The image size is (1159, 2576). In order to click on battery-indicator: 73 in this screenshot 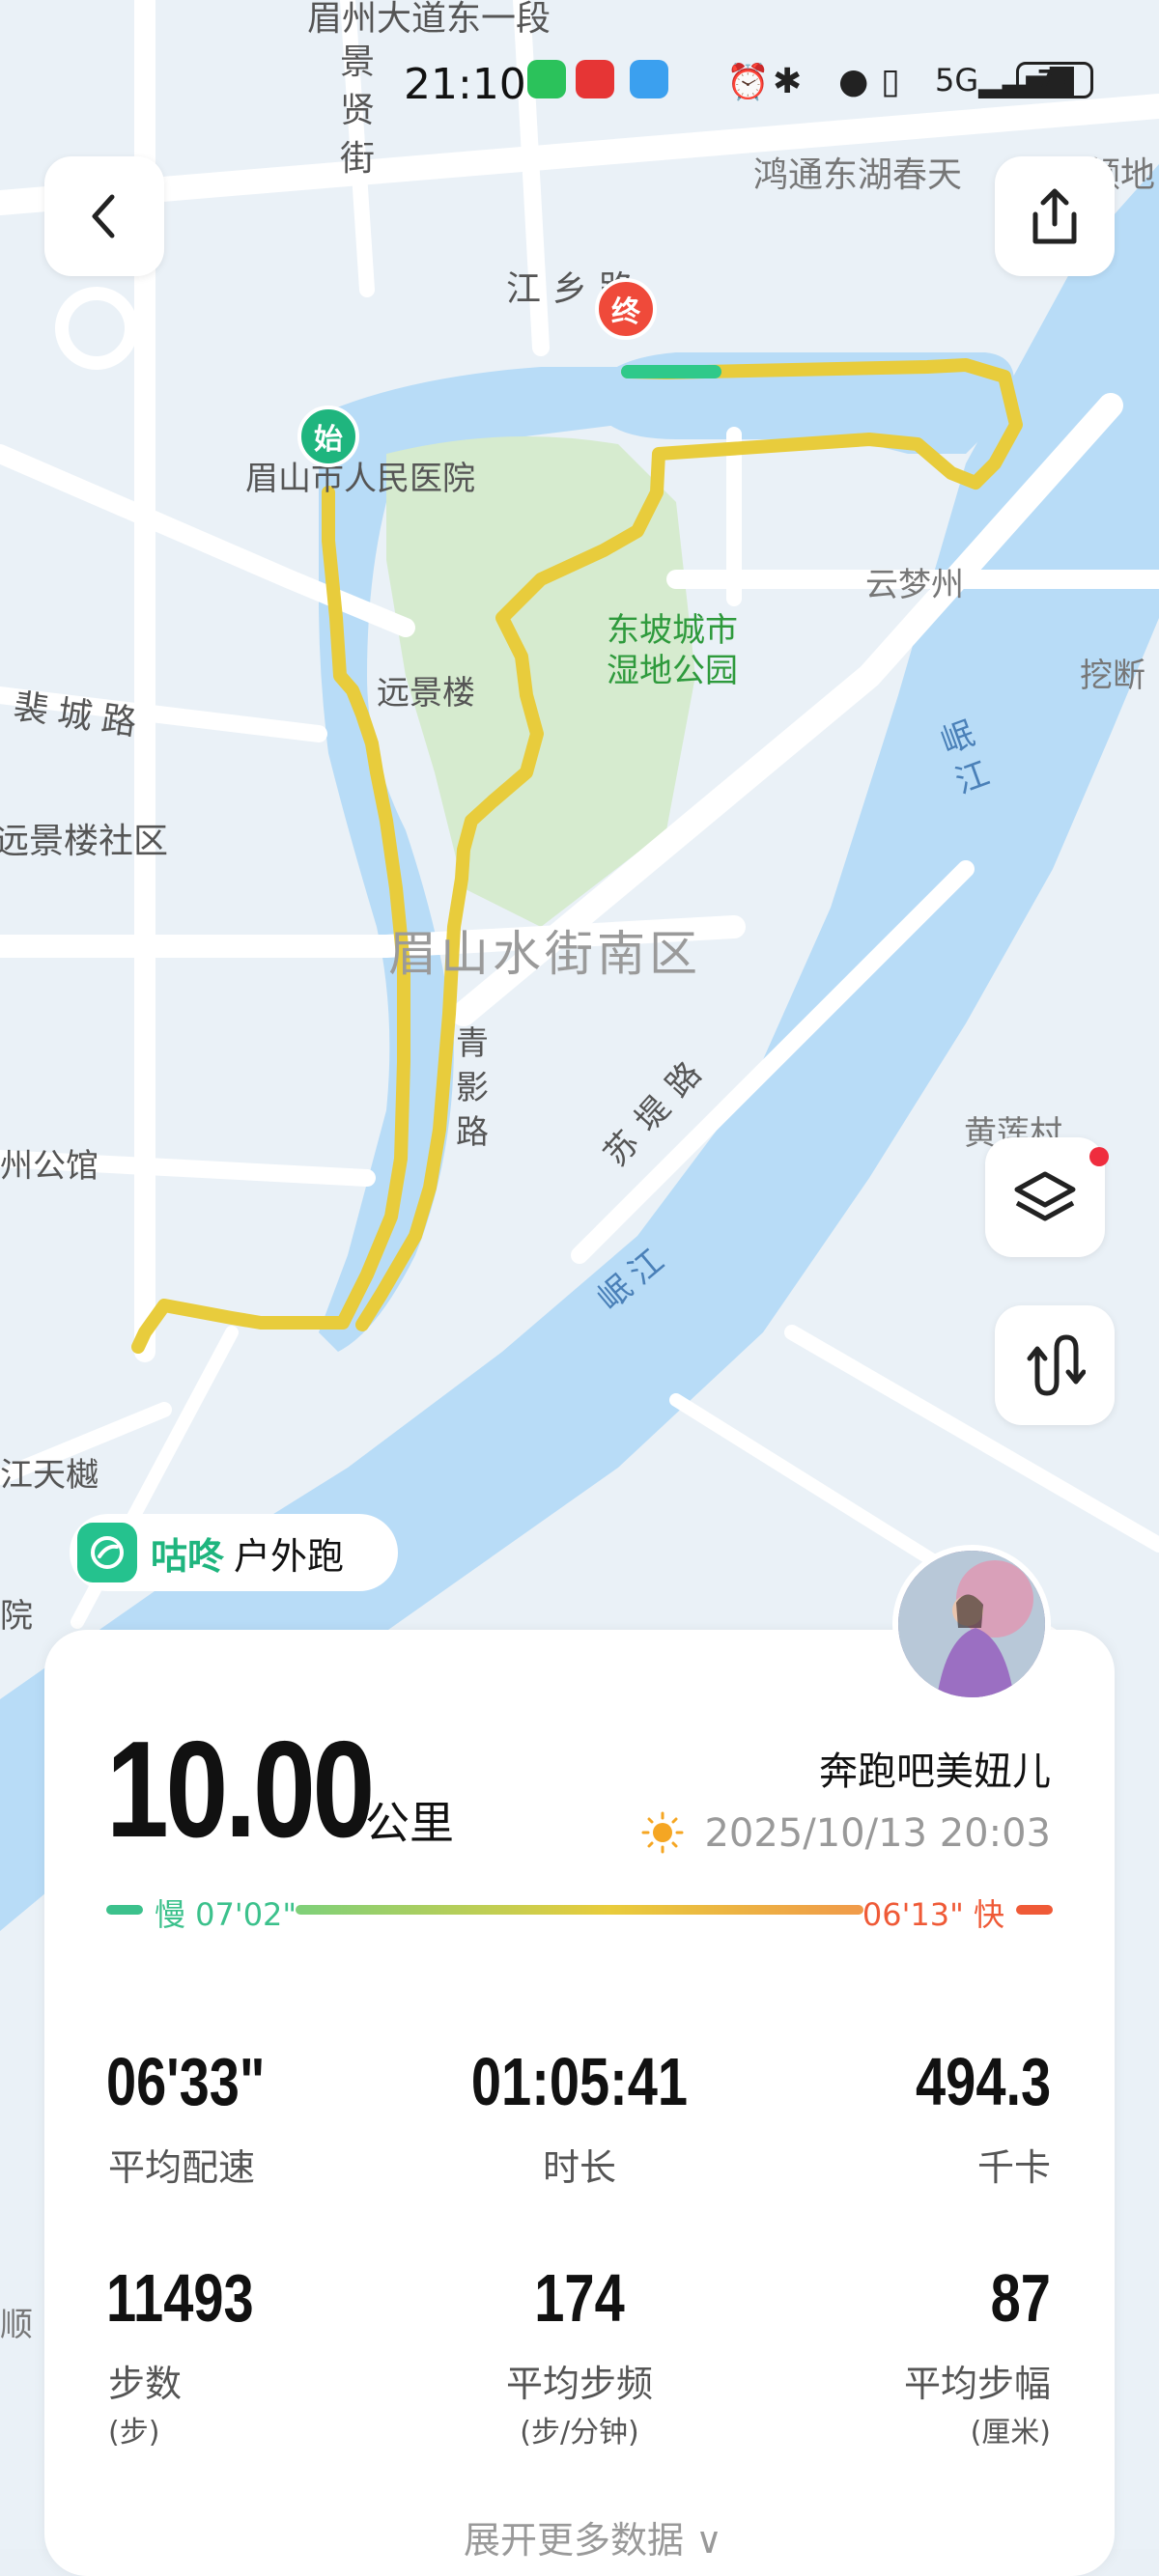, I will do `click(1054, 80)`.